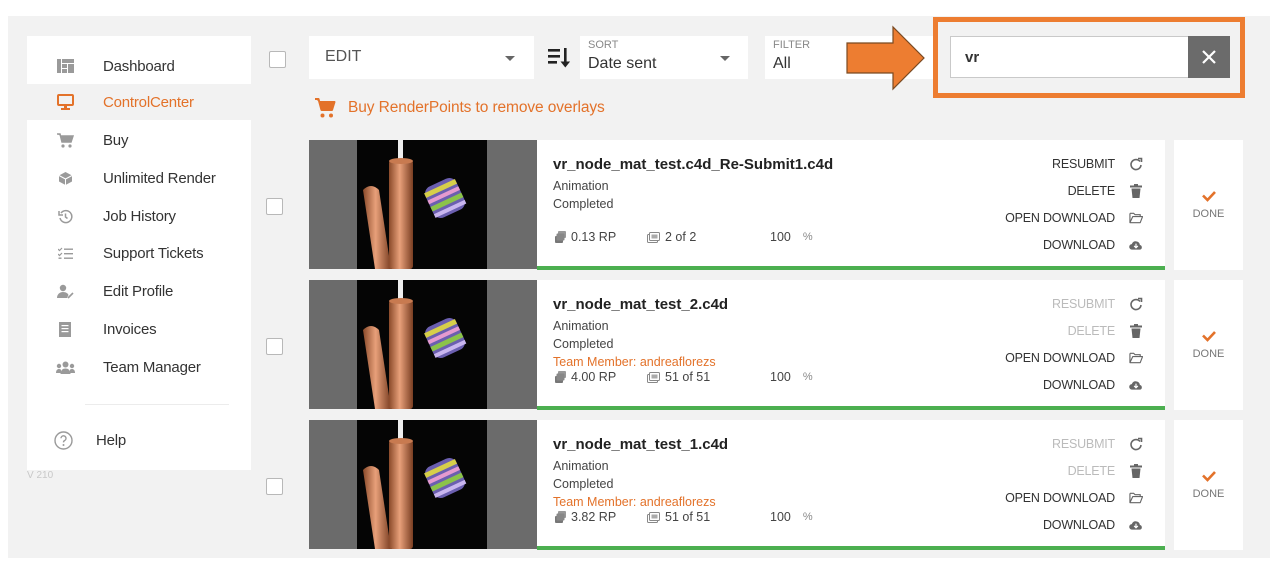  I want to click on sidebar-item-controlcenter: ControlCenter, so click(139, 102).